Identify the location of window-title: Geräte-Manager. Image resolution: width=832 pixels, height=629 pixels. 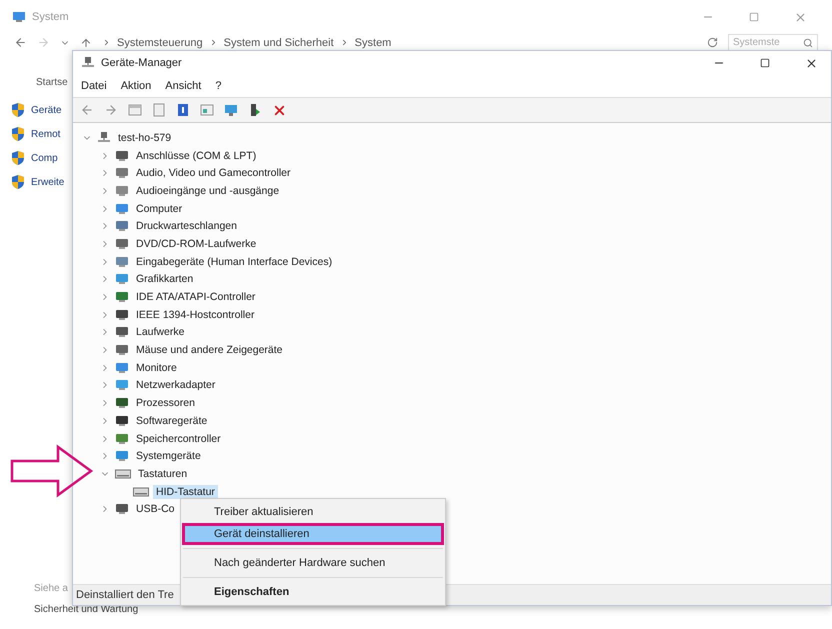
(142, 63).